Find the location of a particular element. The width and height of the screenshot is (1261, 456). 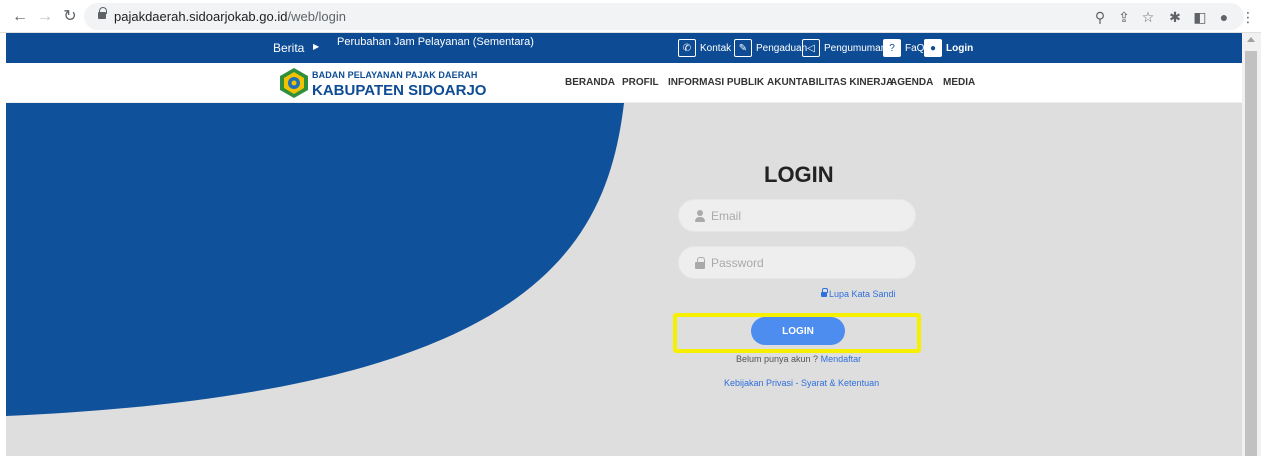

news-headline: Perubahan Jam Pelayanan (Sementara) is located at coordinates (435, 42).